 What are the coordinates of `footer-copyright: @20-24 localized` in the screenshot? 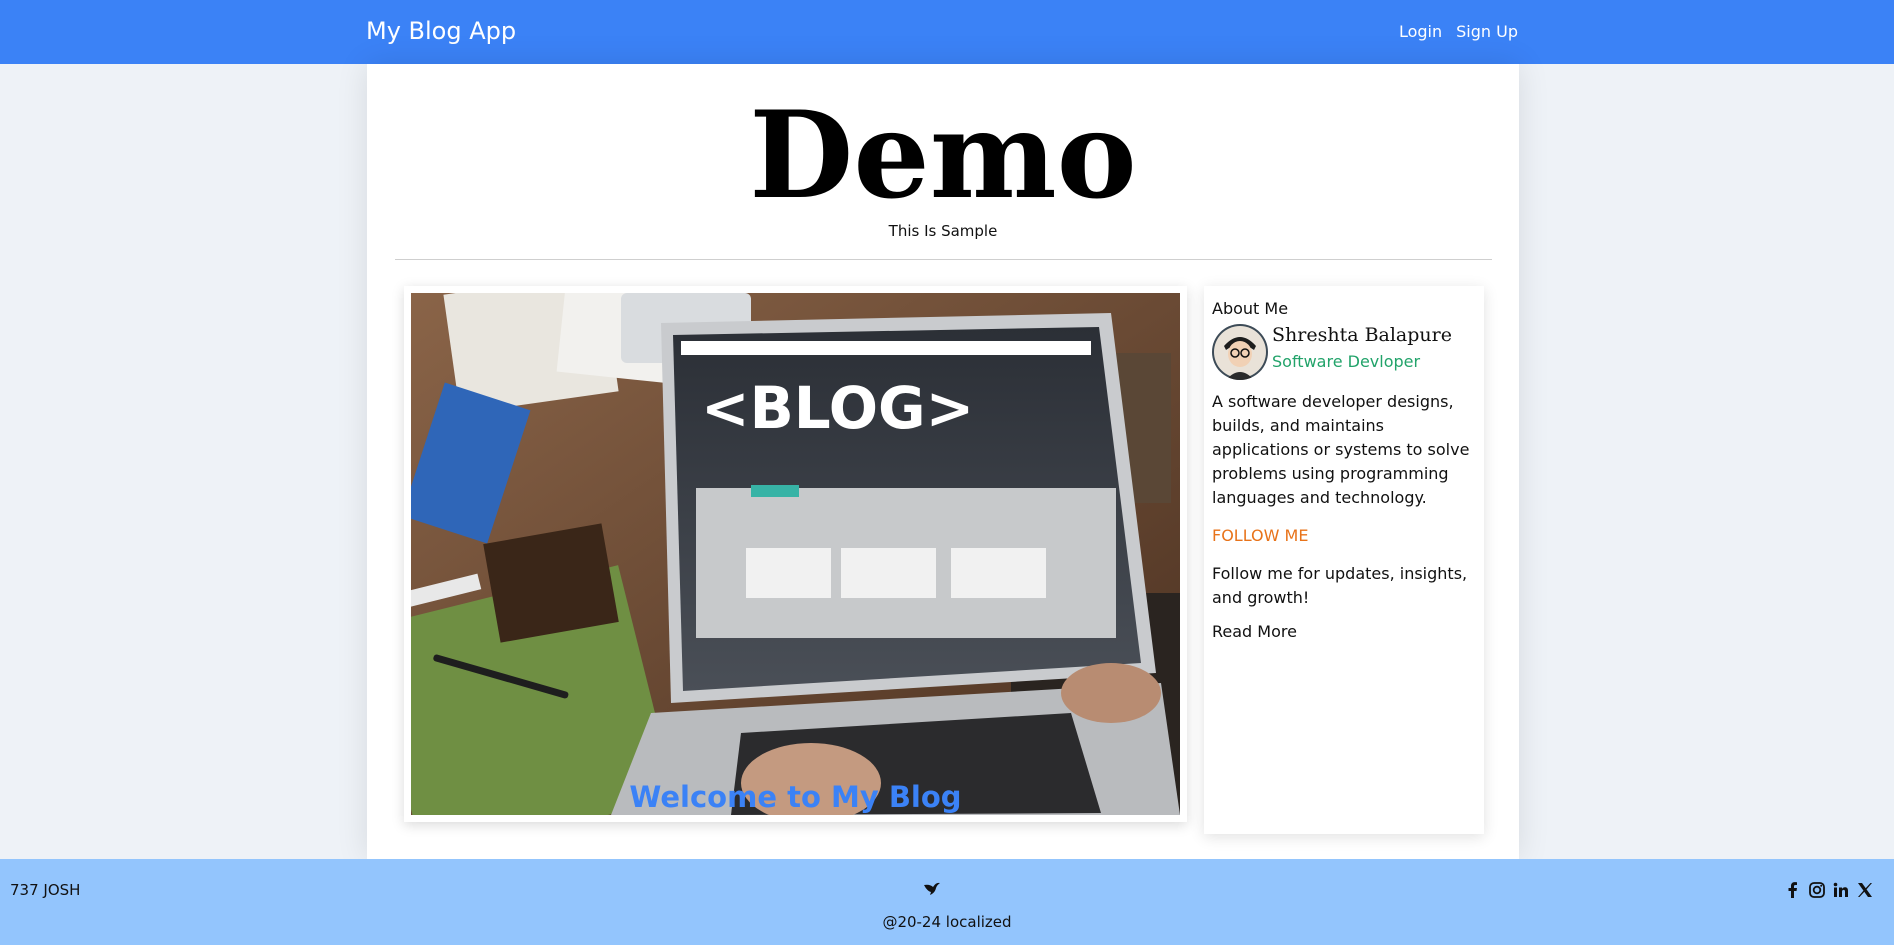 It's located at (947, 922).